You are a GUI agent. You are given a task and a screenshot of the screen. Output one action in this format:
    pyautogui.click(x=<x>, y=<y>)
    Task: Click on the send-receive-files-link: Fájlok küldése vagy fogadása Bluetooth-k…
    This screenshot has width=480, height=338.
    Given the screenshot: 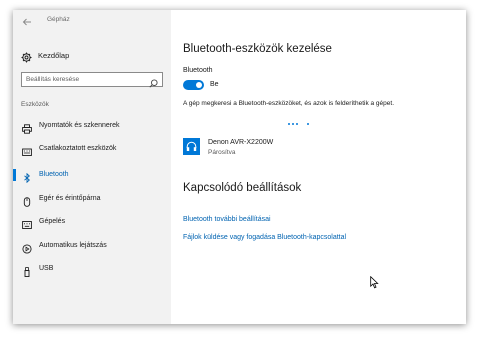 What is the action you would take?
    pyautogui.click(x=264, y=237)
    